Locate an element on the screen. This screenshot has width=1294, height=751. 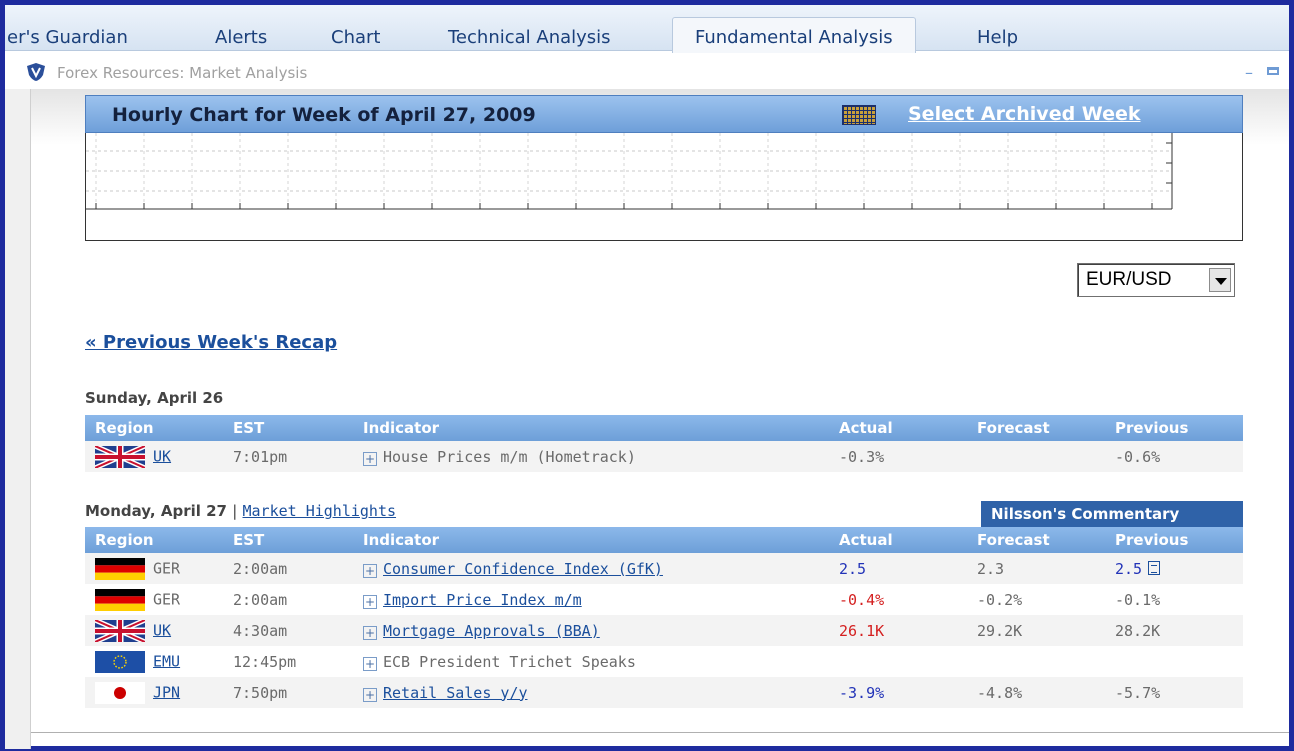
chart-grid is located at coordinates (629, 171).